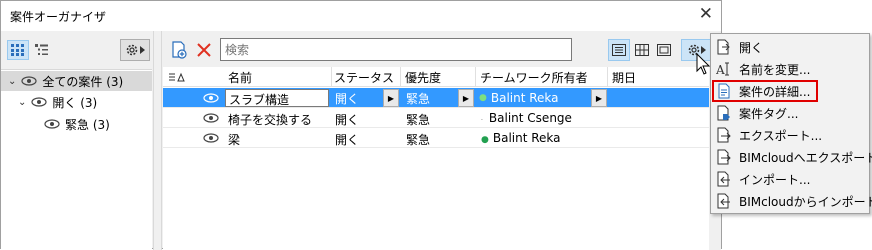  I want to click on grid-icon, so click(17, 50).